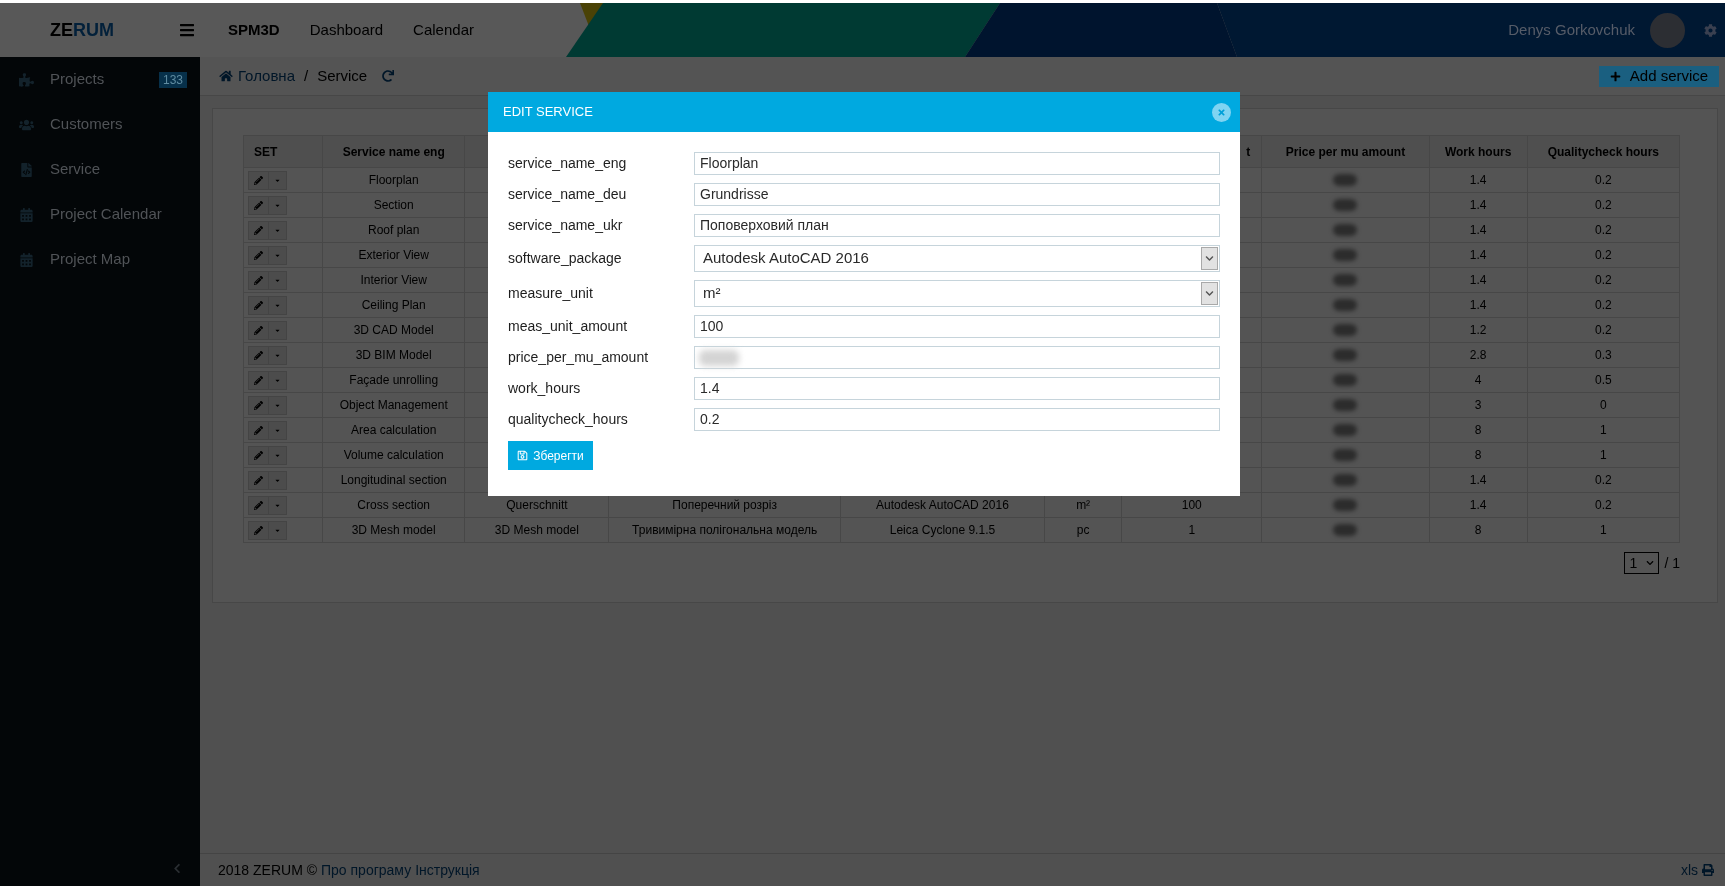 The height and width of the screenshot is (886, 1725). Describe the element at coordinates (957, 388) in the screenshot. I see `input-field: 1.4` at that location.